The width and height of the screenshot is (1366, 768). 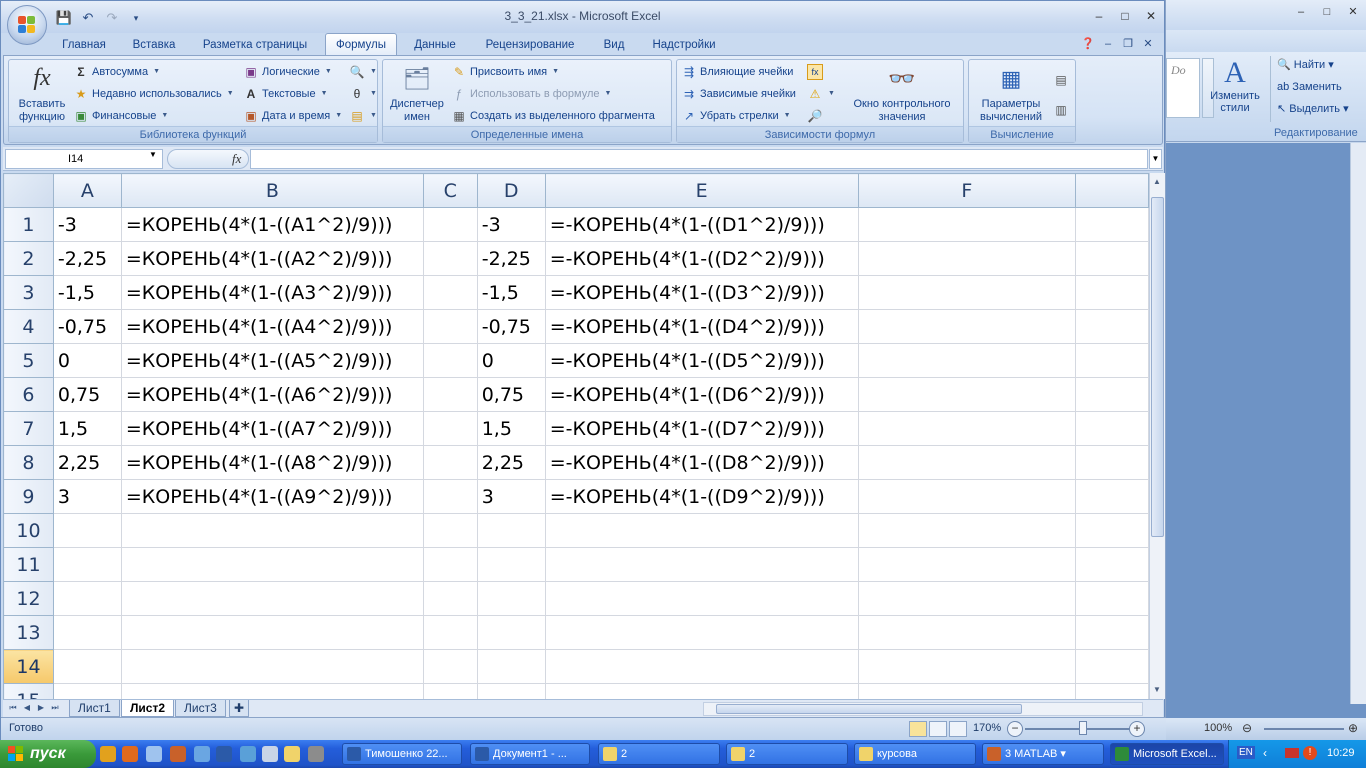 What do you see at coordinates (511, 530) in the screenshot?
I see `cell-d10` at bounding box center [511, 530].